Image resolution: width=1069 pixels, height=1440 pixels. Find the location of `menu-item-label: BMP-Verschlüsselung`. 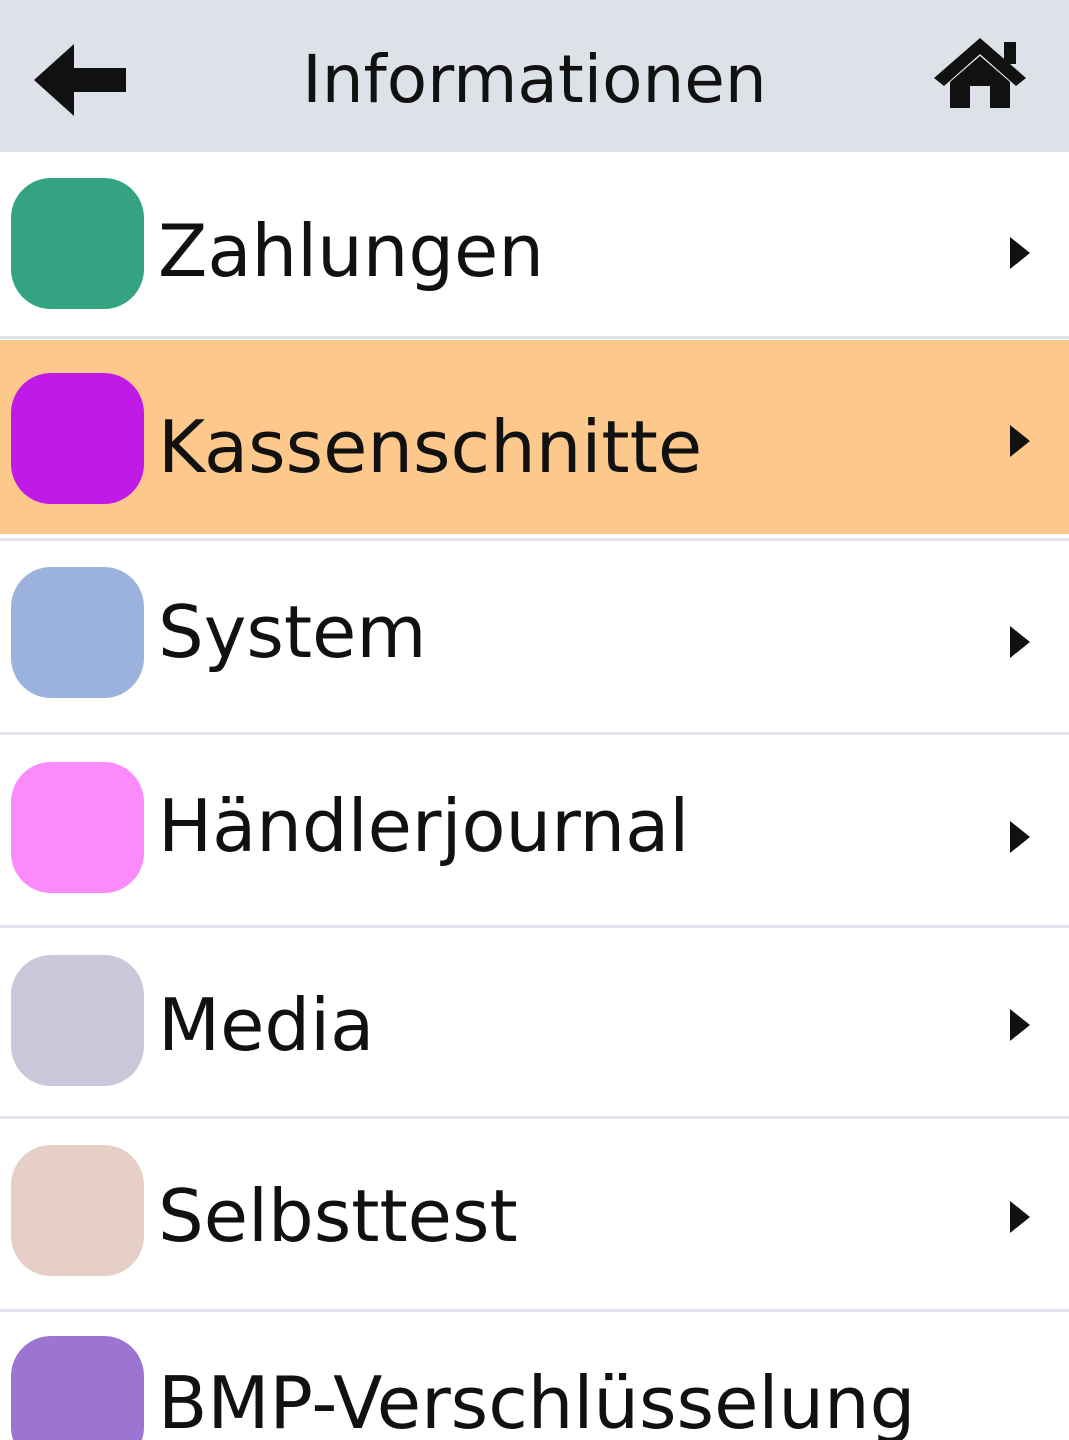

menu-item-label: BMP-Verschlüsselung is located at coordinates (537, 1400).